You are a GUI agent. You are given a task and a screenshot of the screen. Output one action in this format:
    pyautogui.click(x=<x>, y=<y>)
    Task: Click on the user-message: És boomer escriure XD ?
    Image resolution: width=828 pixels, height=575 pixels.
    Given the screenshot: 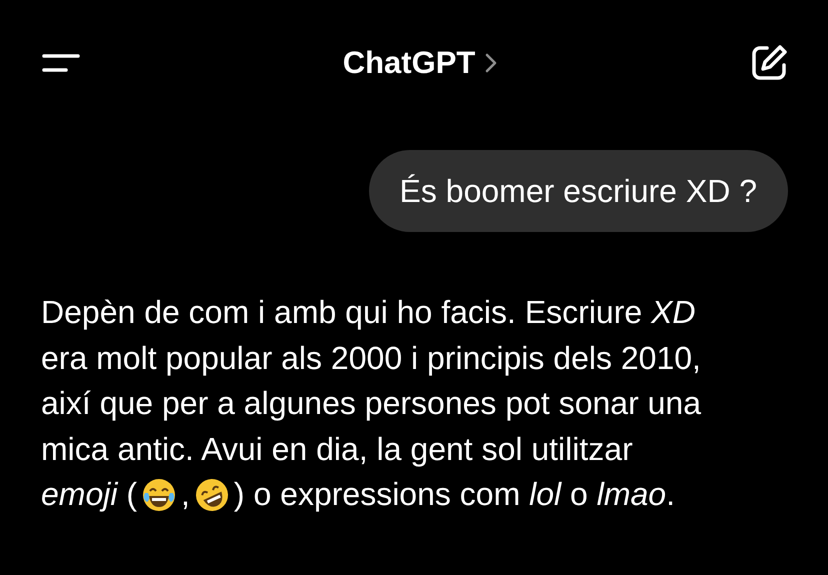 What is the action you would take?
    pyautogui.click(x=578, y=191)
    